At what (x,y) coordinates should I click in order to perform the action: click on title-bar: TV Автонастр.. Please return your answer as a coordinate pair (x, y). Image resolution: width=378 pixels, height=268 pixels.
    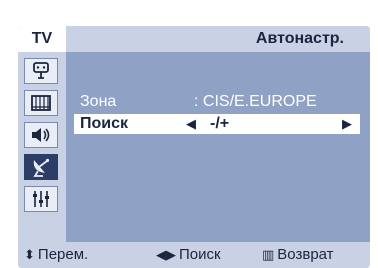
    Looking at the image, I should click on (194, 39).